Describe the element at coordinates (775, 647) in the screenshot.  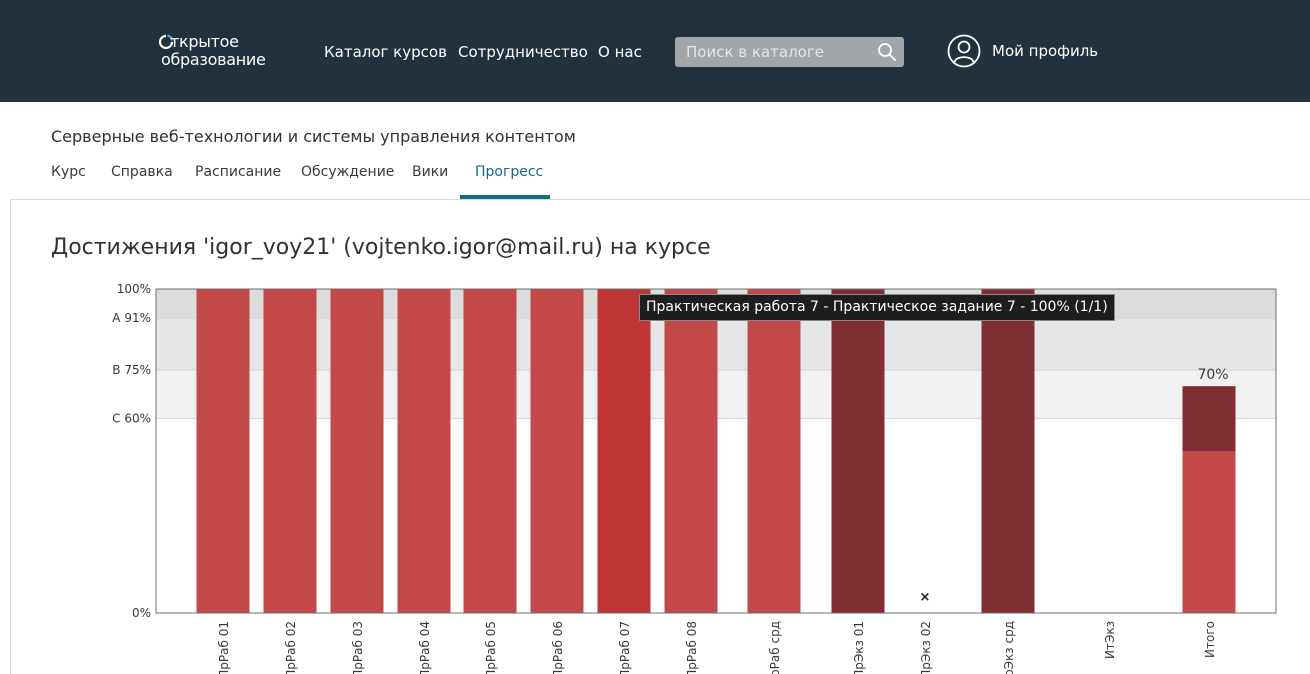
I see `x-tick-label: ПрРаб срд` at that location.